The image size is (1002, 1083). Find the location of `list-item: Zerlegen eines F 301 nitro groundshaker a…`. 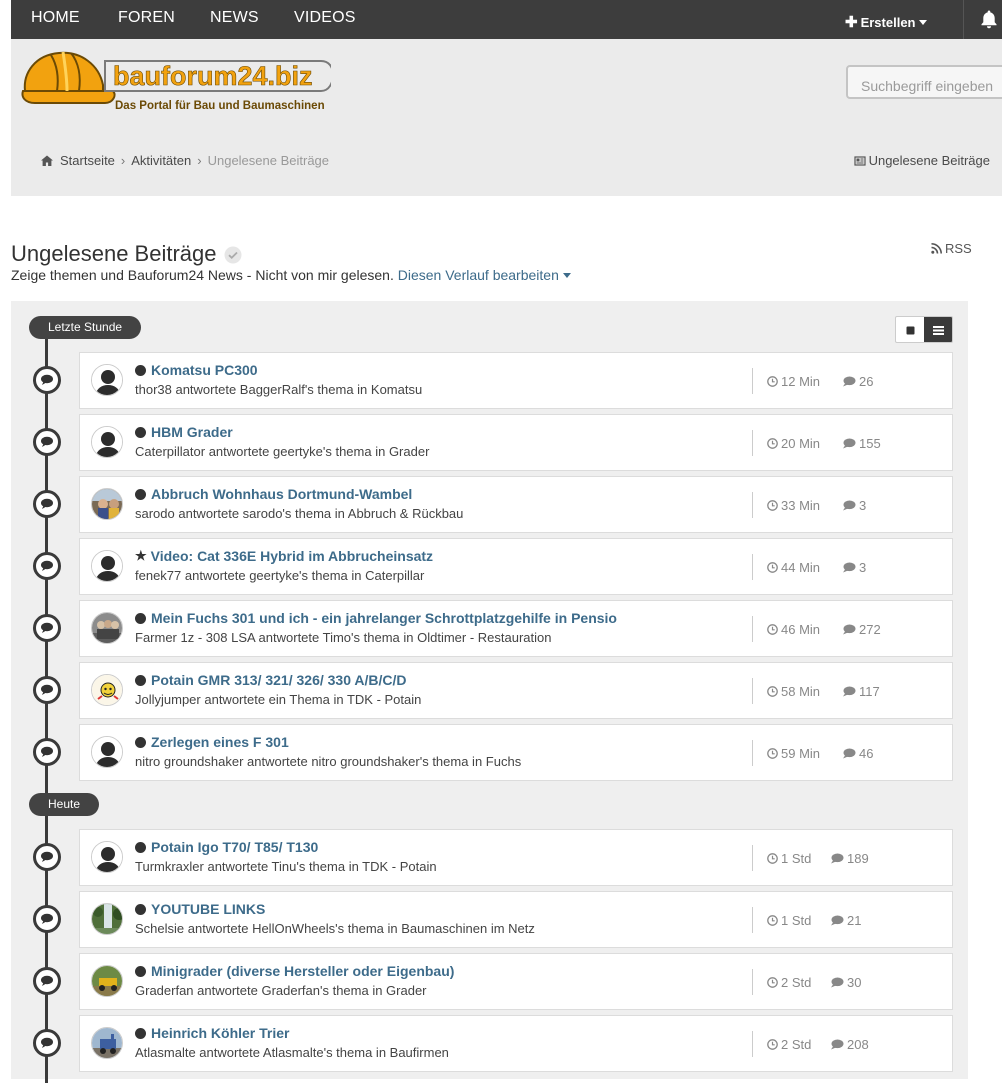

list-item: Zerlegen eines F 301 nitro groundshaker a… is located at coordinates (516, 752).